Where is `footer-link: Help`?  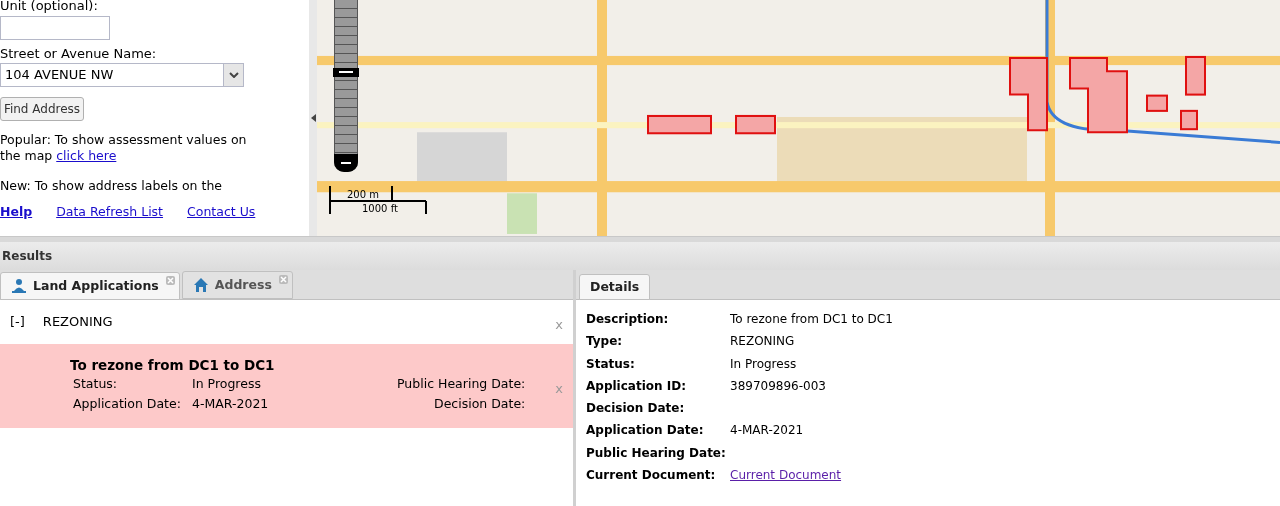 footer-link: Help is located at coordinates (16, 212).